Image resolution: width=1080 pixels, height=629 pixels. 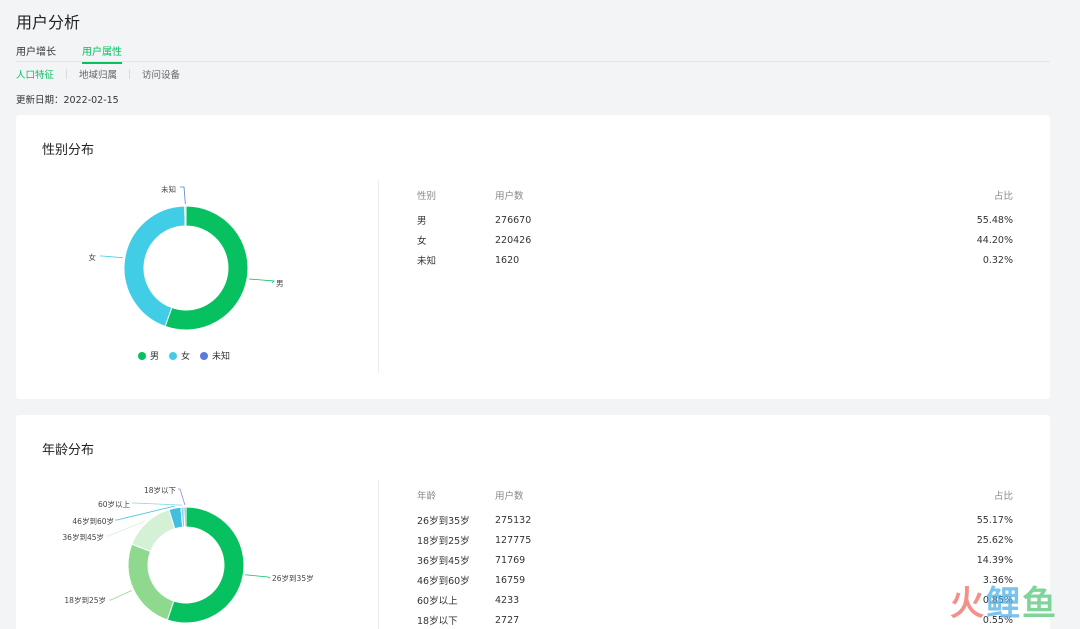 What do you see at coordinates (437, 621) in the screenshot?
I see `cell-name: 18岁以下` at bounding box center [437, 621].